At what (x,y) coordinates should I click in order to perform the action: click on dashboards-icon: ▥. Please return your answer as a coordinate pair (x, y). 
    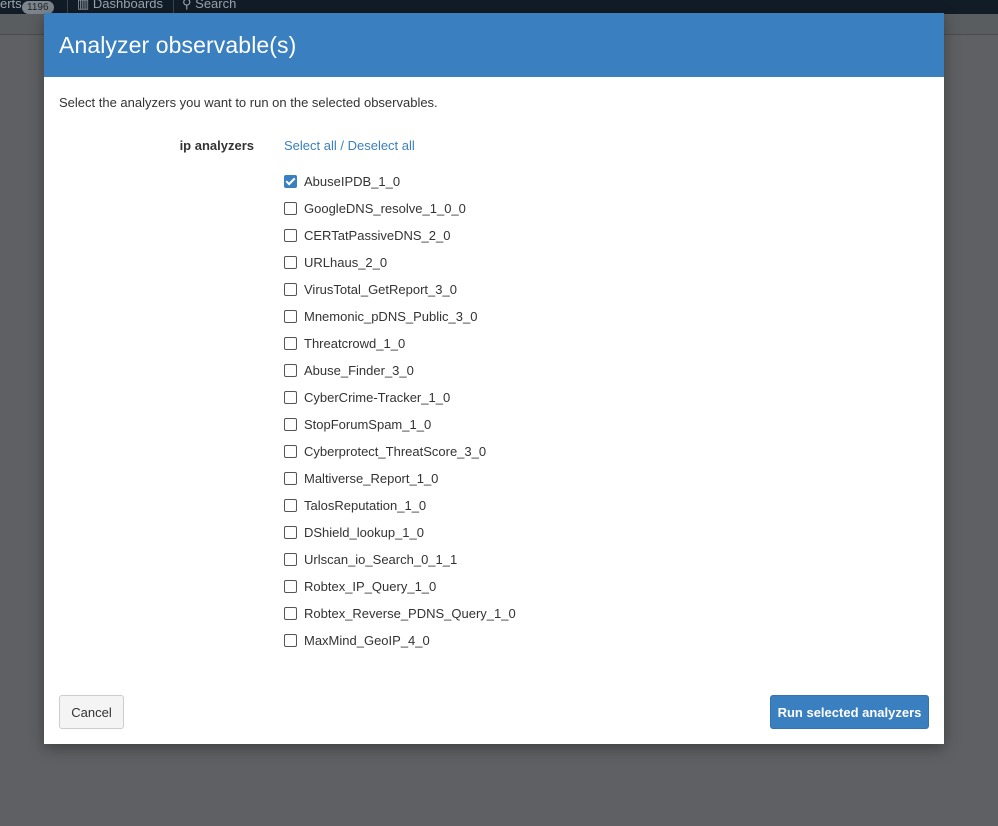
    Looking at the image, I should click on (83, 5).